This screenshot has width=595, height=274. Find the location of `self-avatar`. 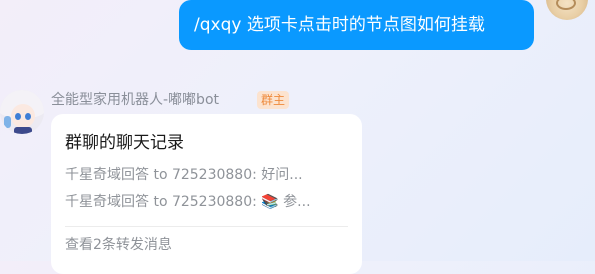

self-avatar is located at coordinates (567, 10).